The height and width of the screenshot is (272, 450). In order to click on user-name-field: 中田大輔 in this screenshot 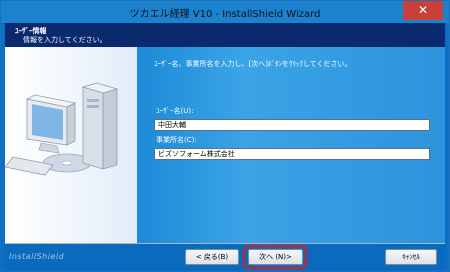, I will do `click(292, 125)`.